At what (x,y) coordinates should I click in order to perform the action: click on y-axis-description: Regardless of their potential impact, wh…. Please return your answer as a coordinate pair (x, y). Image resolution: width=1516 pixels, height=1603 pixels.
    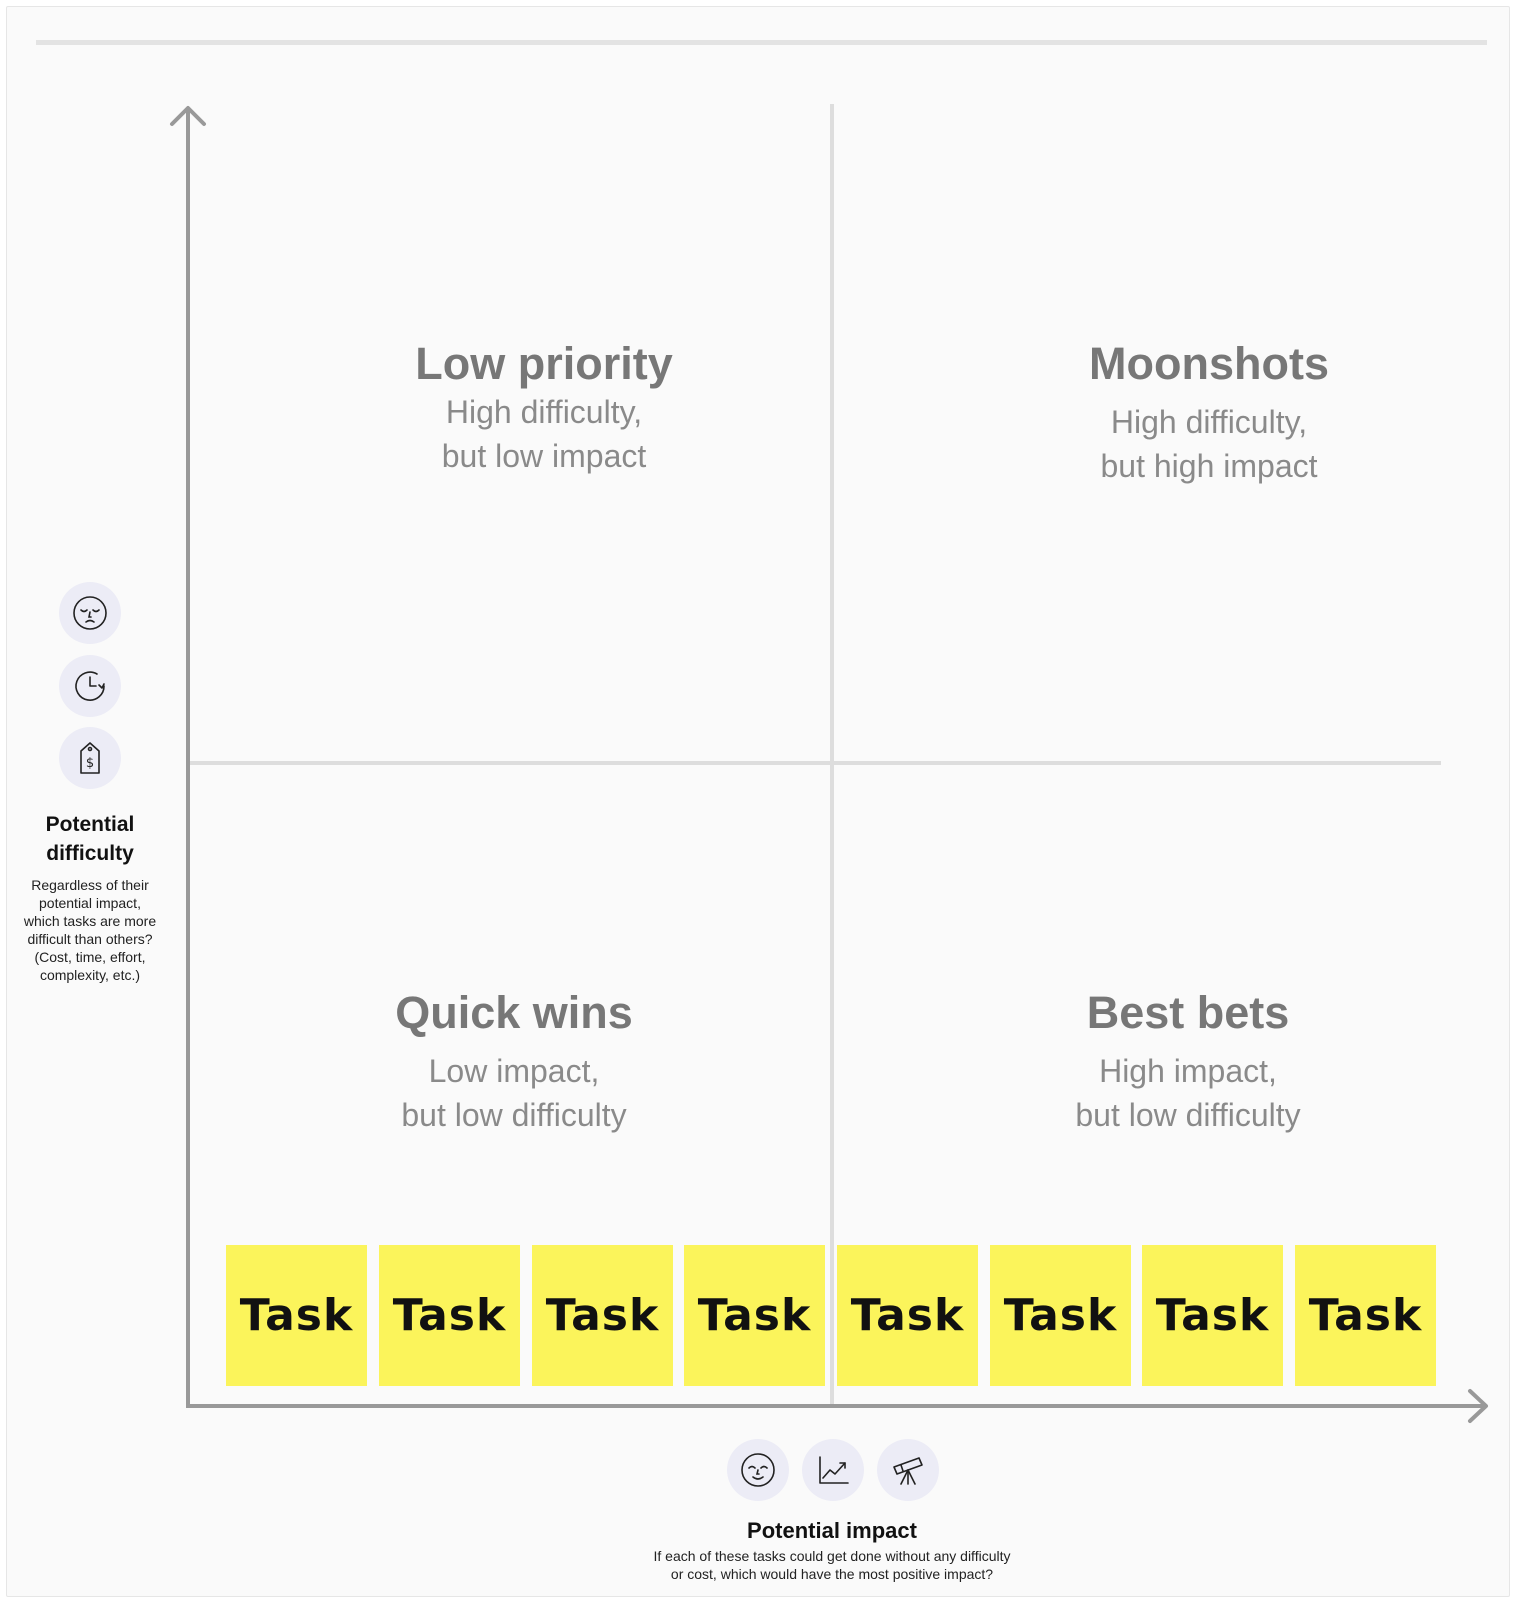
    Looking at the image, I should click on (90, 930).